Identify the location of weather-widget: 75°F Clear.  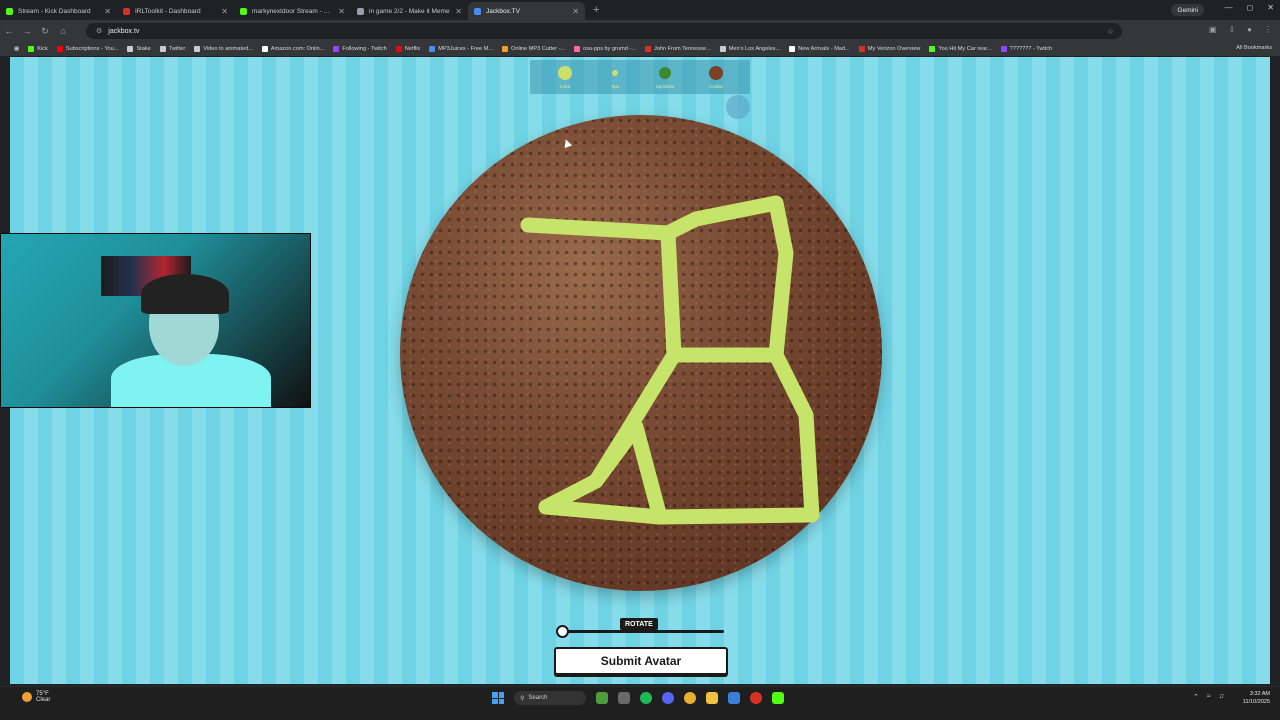
(36, 697).